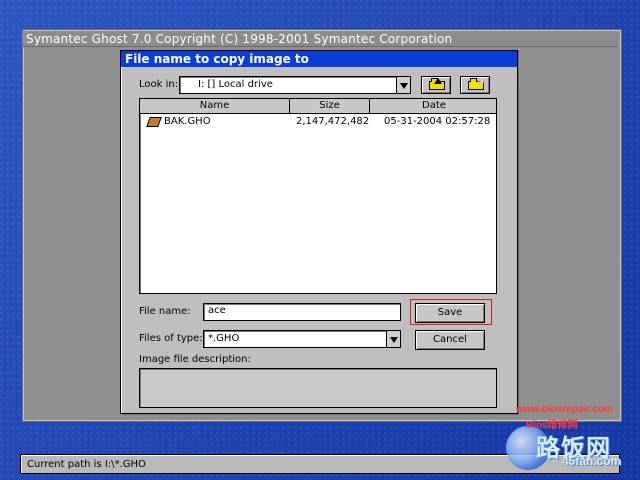  I want to click on column-name: Name, so click(215, 106).